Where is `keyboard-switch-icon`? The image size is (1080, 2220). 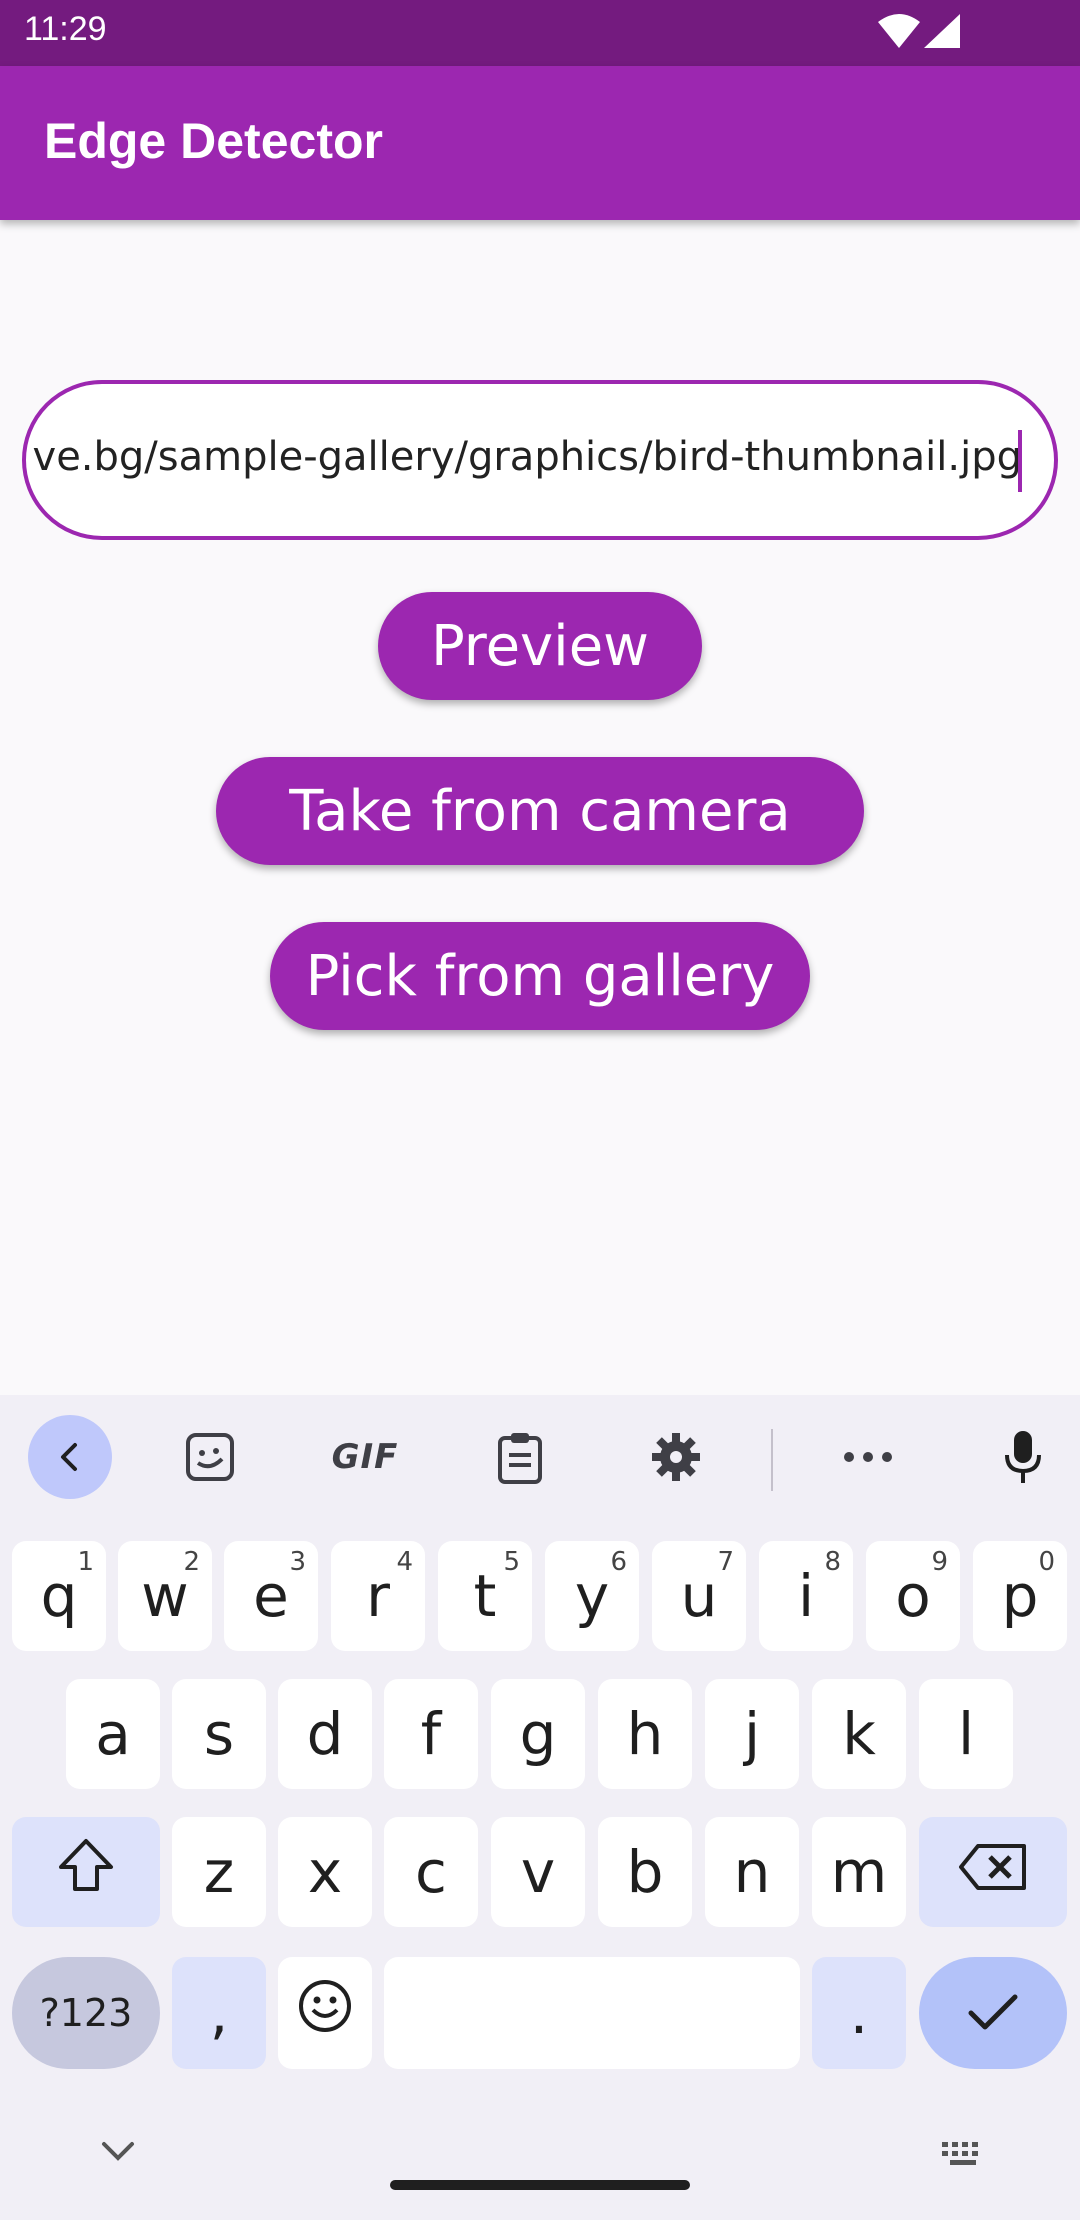 keyboard-switch-icon is located at coordinates (963, 2157).